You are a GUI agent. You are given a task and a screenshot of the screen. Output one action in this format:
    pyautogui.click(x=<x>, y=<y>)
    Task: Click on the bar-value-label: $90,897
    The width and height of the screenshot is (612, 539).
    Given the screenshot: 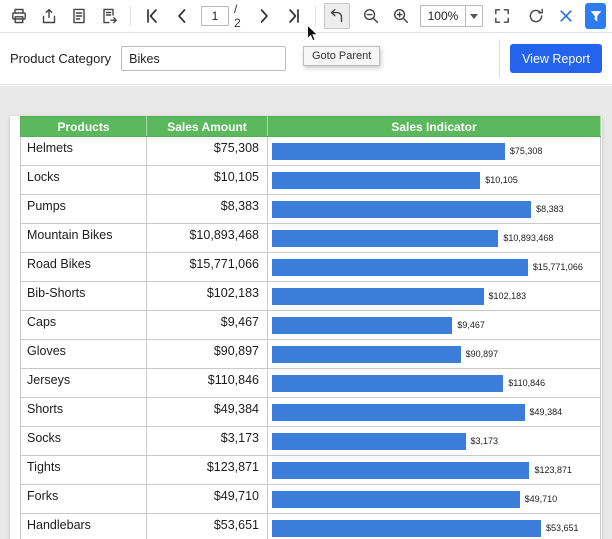 What is the action you would take?
    pyautogui.click(x=482, y=354)
    